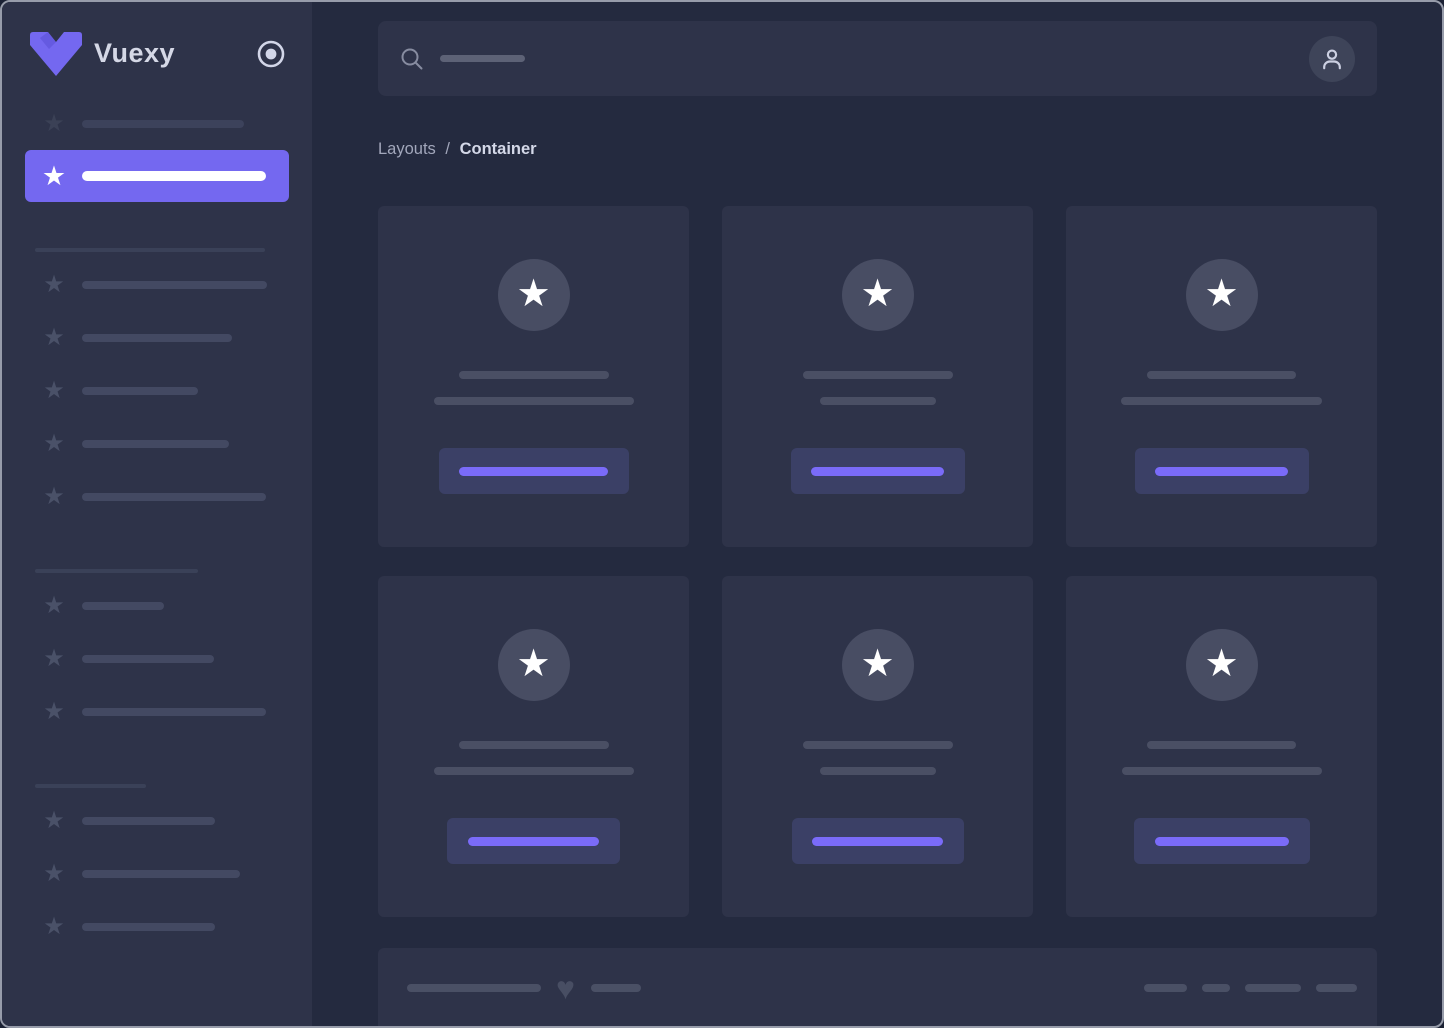 This screenshot has width=1444, height=1028. I want to click on search-bar, so click(877, 58).